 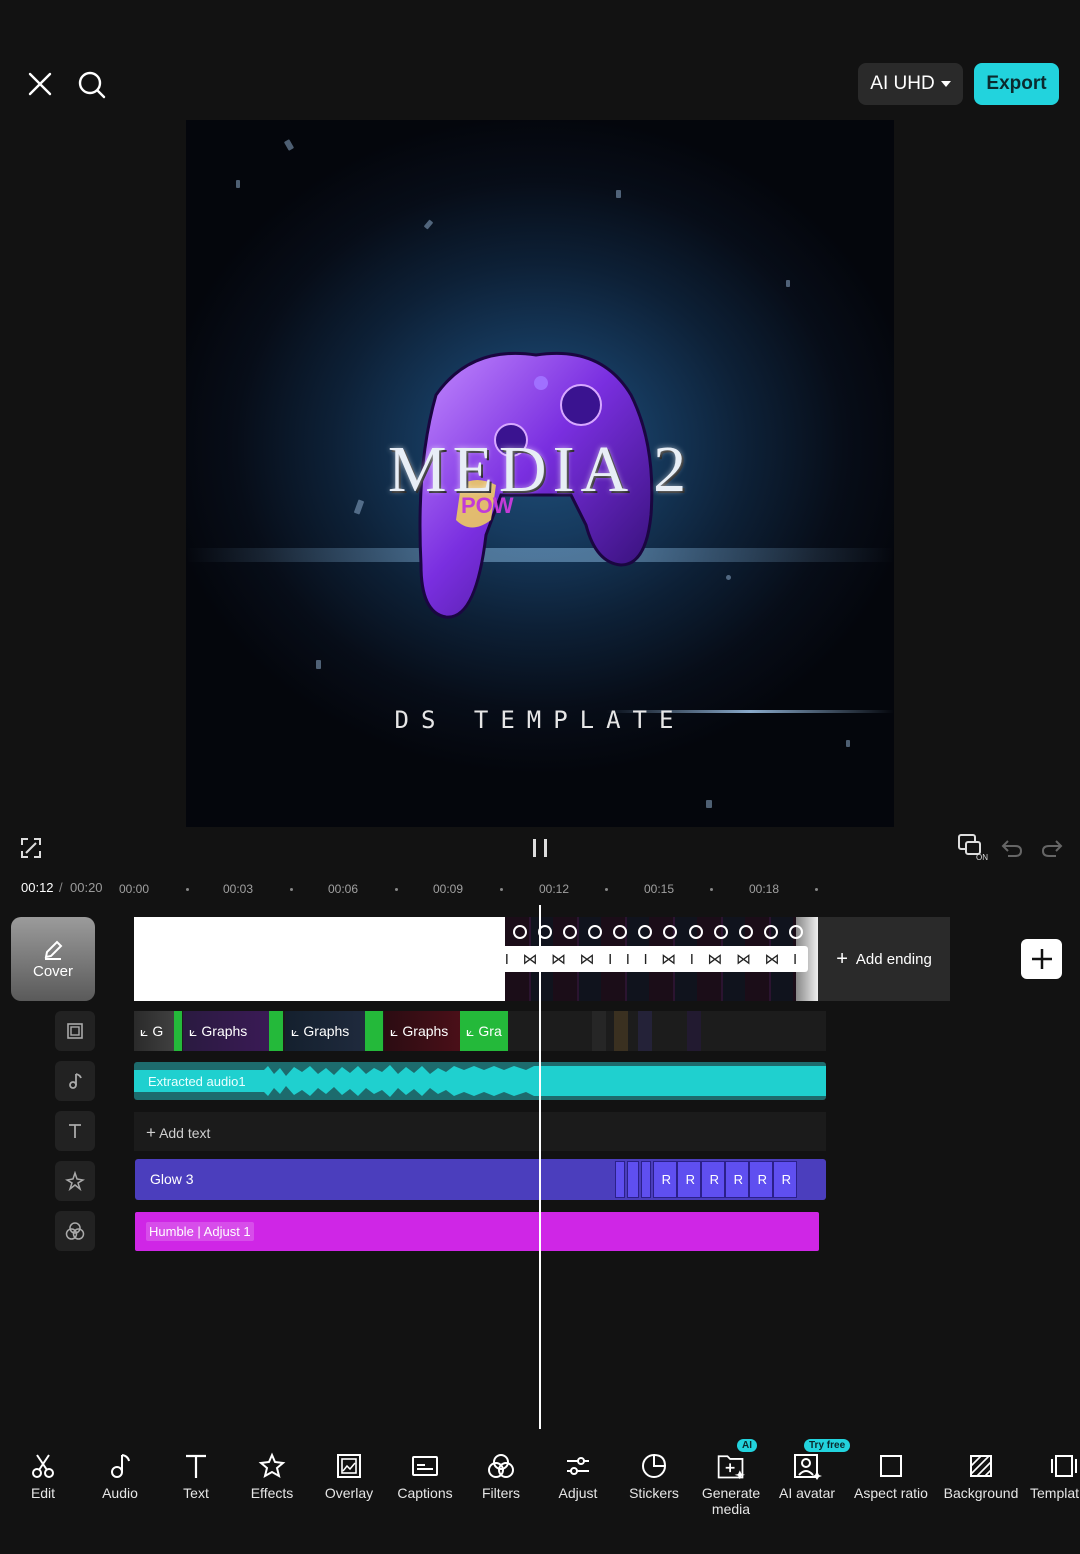 I want to click on tool-aspect-ratio: Aspect ratio, so click(x=891, y=1475).